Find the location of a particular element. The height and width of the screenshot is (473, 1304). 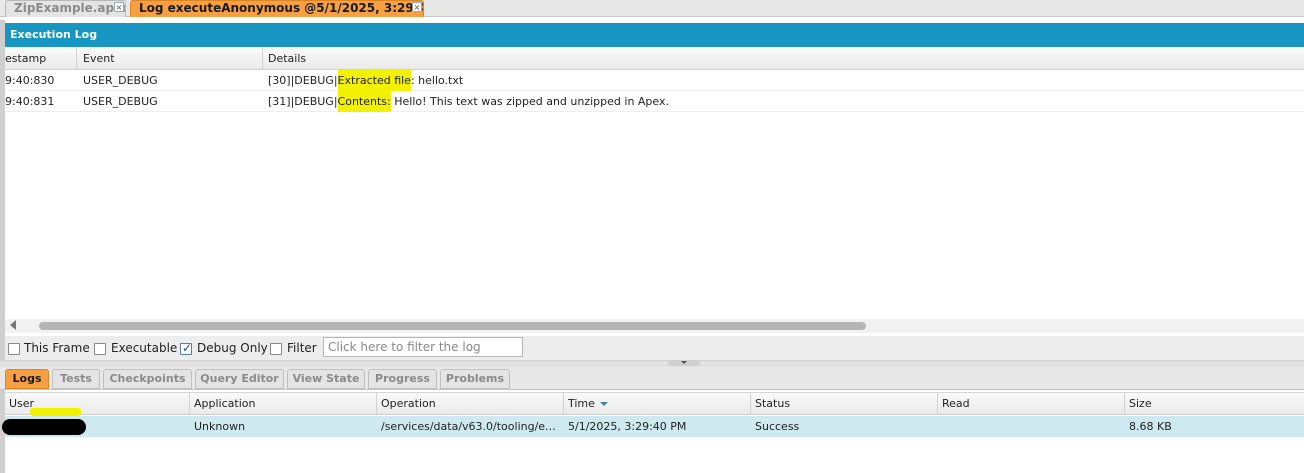

tab-view-state: View State is located at coordinates (326, 379).